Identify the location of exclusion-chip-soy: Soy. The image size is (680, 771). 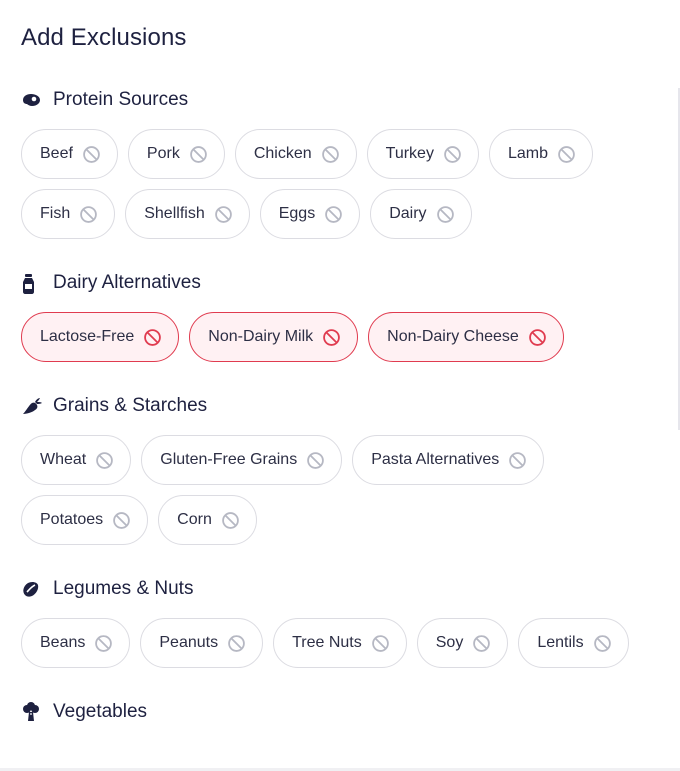
(462, 643).